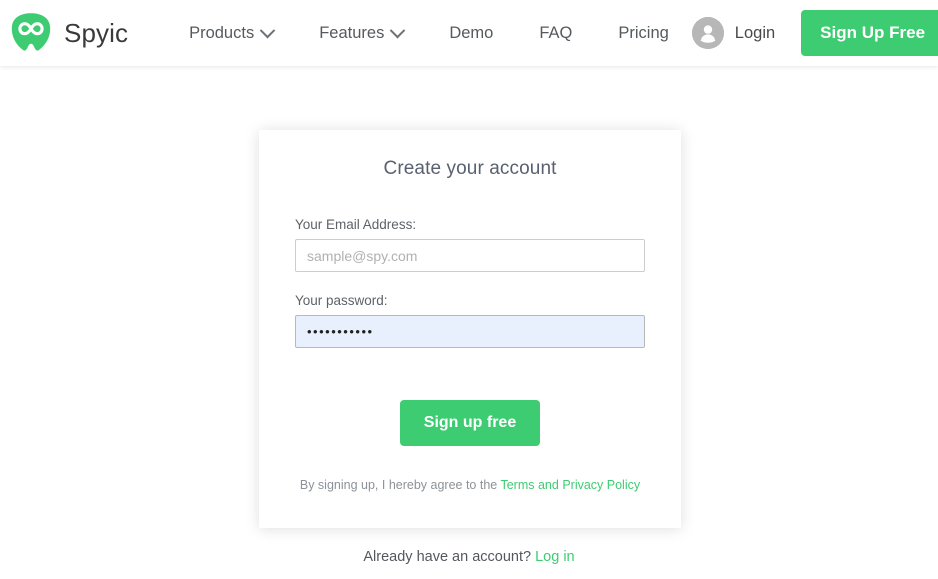 Image resolution: width=938 pixels, height=579 pixels. Describe the element at coordinates (470, 168) in the screenshot. I see `page-title: Create your account` at that location.